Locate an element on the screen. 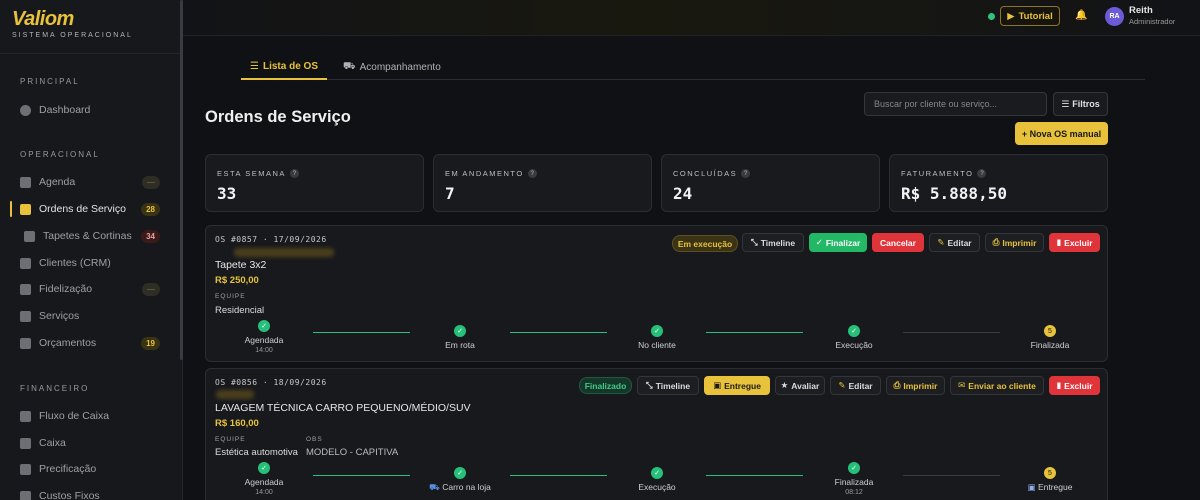 The image size is (1200, 500). ordens-badge: 28 is located at coordinates (150, 209).